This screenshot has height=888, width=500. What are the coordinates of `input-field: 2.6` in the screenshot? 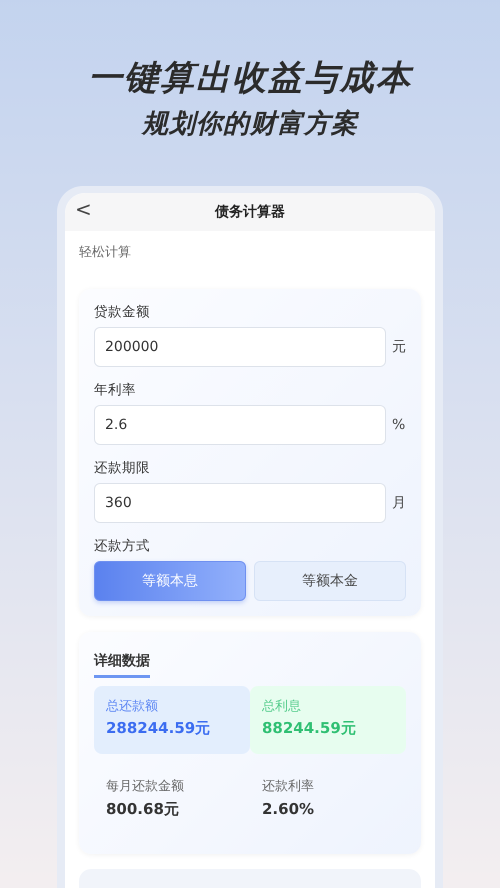 It's located at (240, 425).